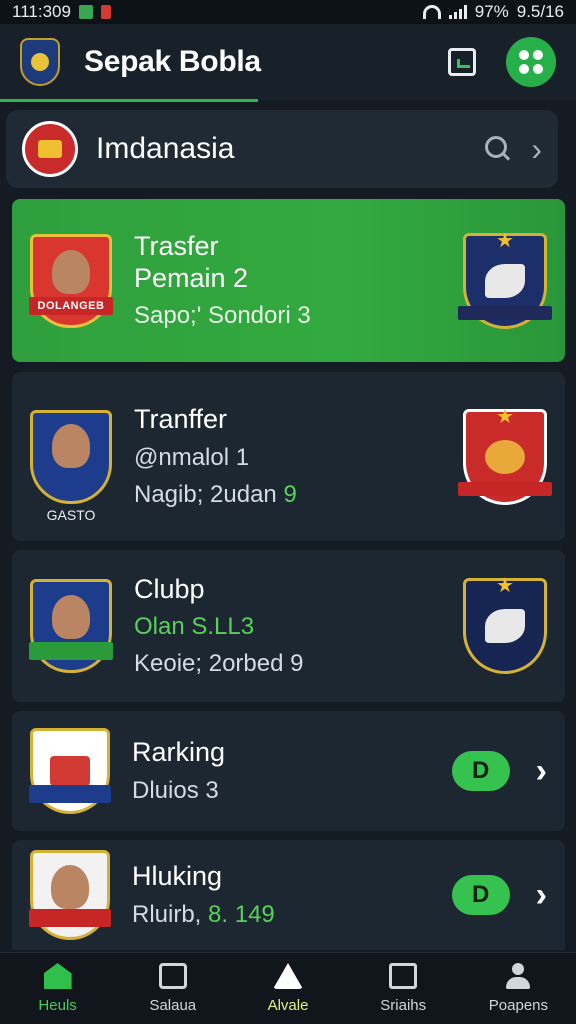 This screenshot has height=1024, width=576. I want to click on alert-icon, so click(105, 12).